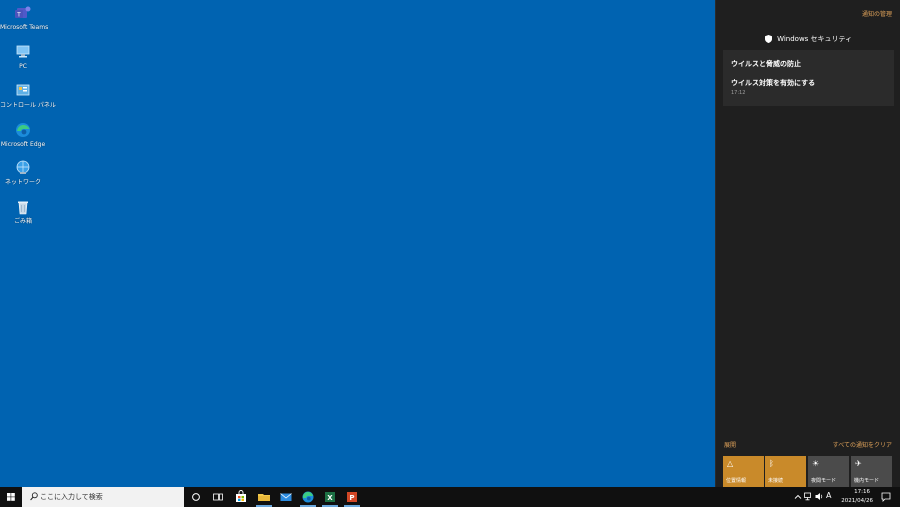 This screenshot has width=900, height=507. I want to click on volume-icon, so click(819, 496).